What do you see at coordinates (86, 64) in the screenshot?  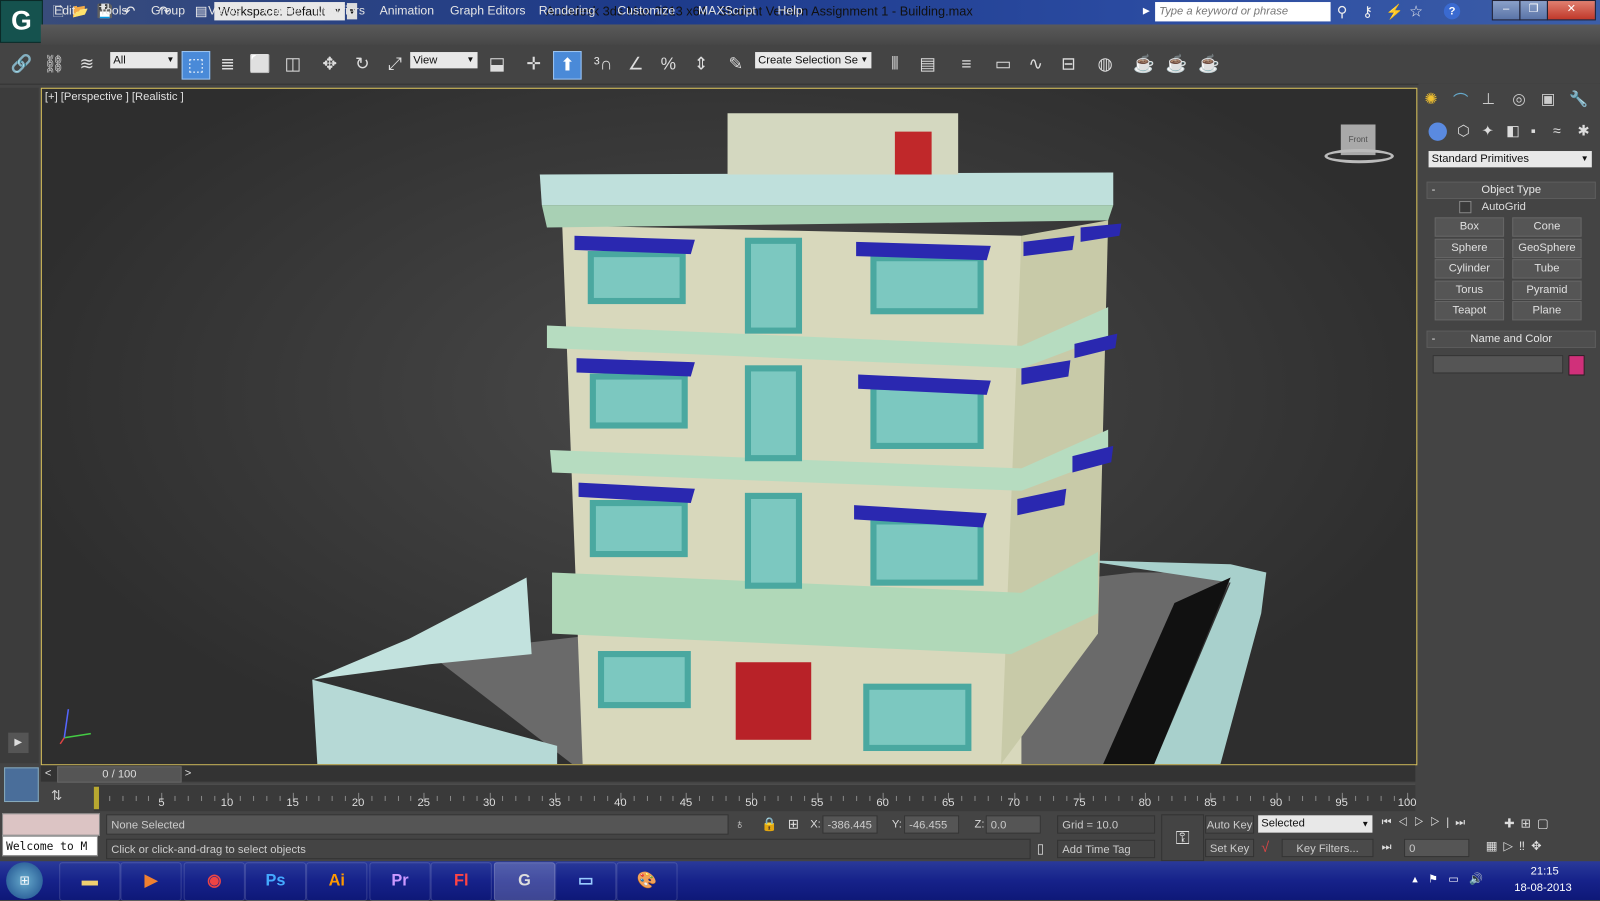 I see `bind-space-warp-icon: ≋` at bounding box center [86, 64].